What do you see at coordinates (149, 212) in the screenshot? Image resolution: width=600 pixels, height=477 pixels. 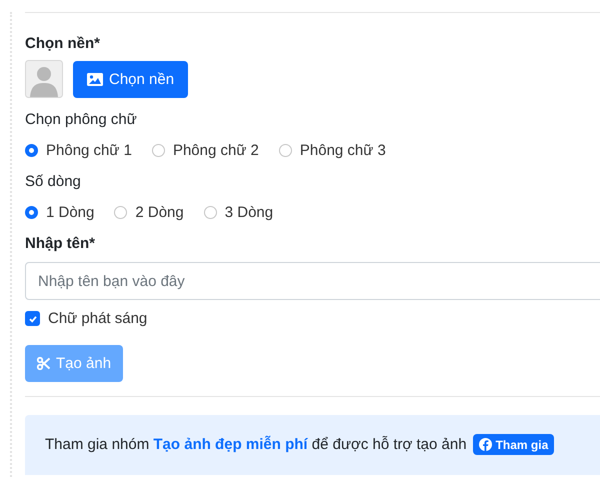 I see `radio-option: 2 Dòng` at bounding box center [149, 212].